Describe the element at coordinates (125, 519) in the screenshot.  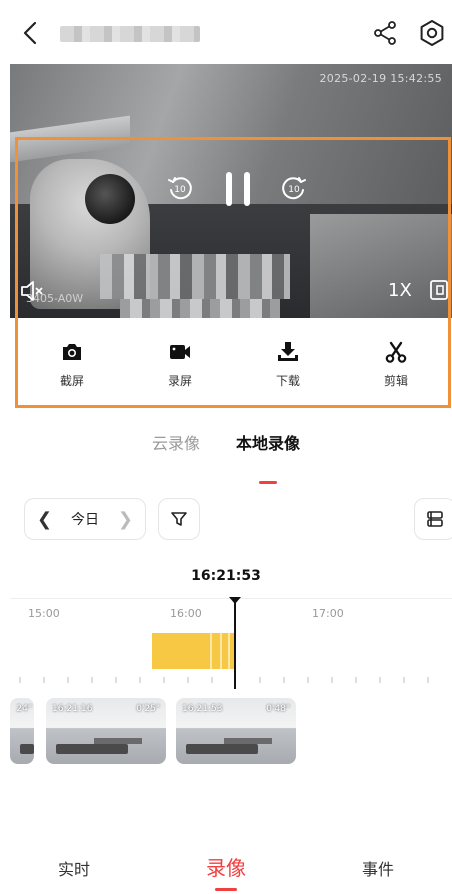
I see `next-day-icon: ❯` at that location.